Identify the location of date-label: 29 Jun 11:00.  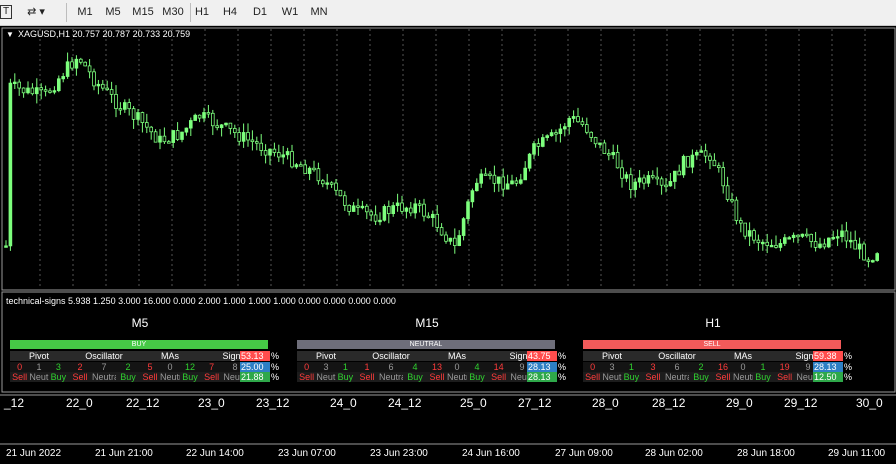
(857, 453).